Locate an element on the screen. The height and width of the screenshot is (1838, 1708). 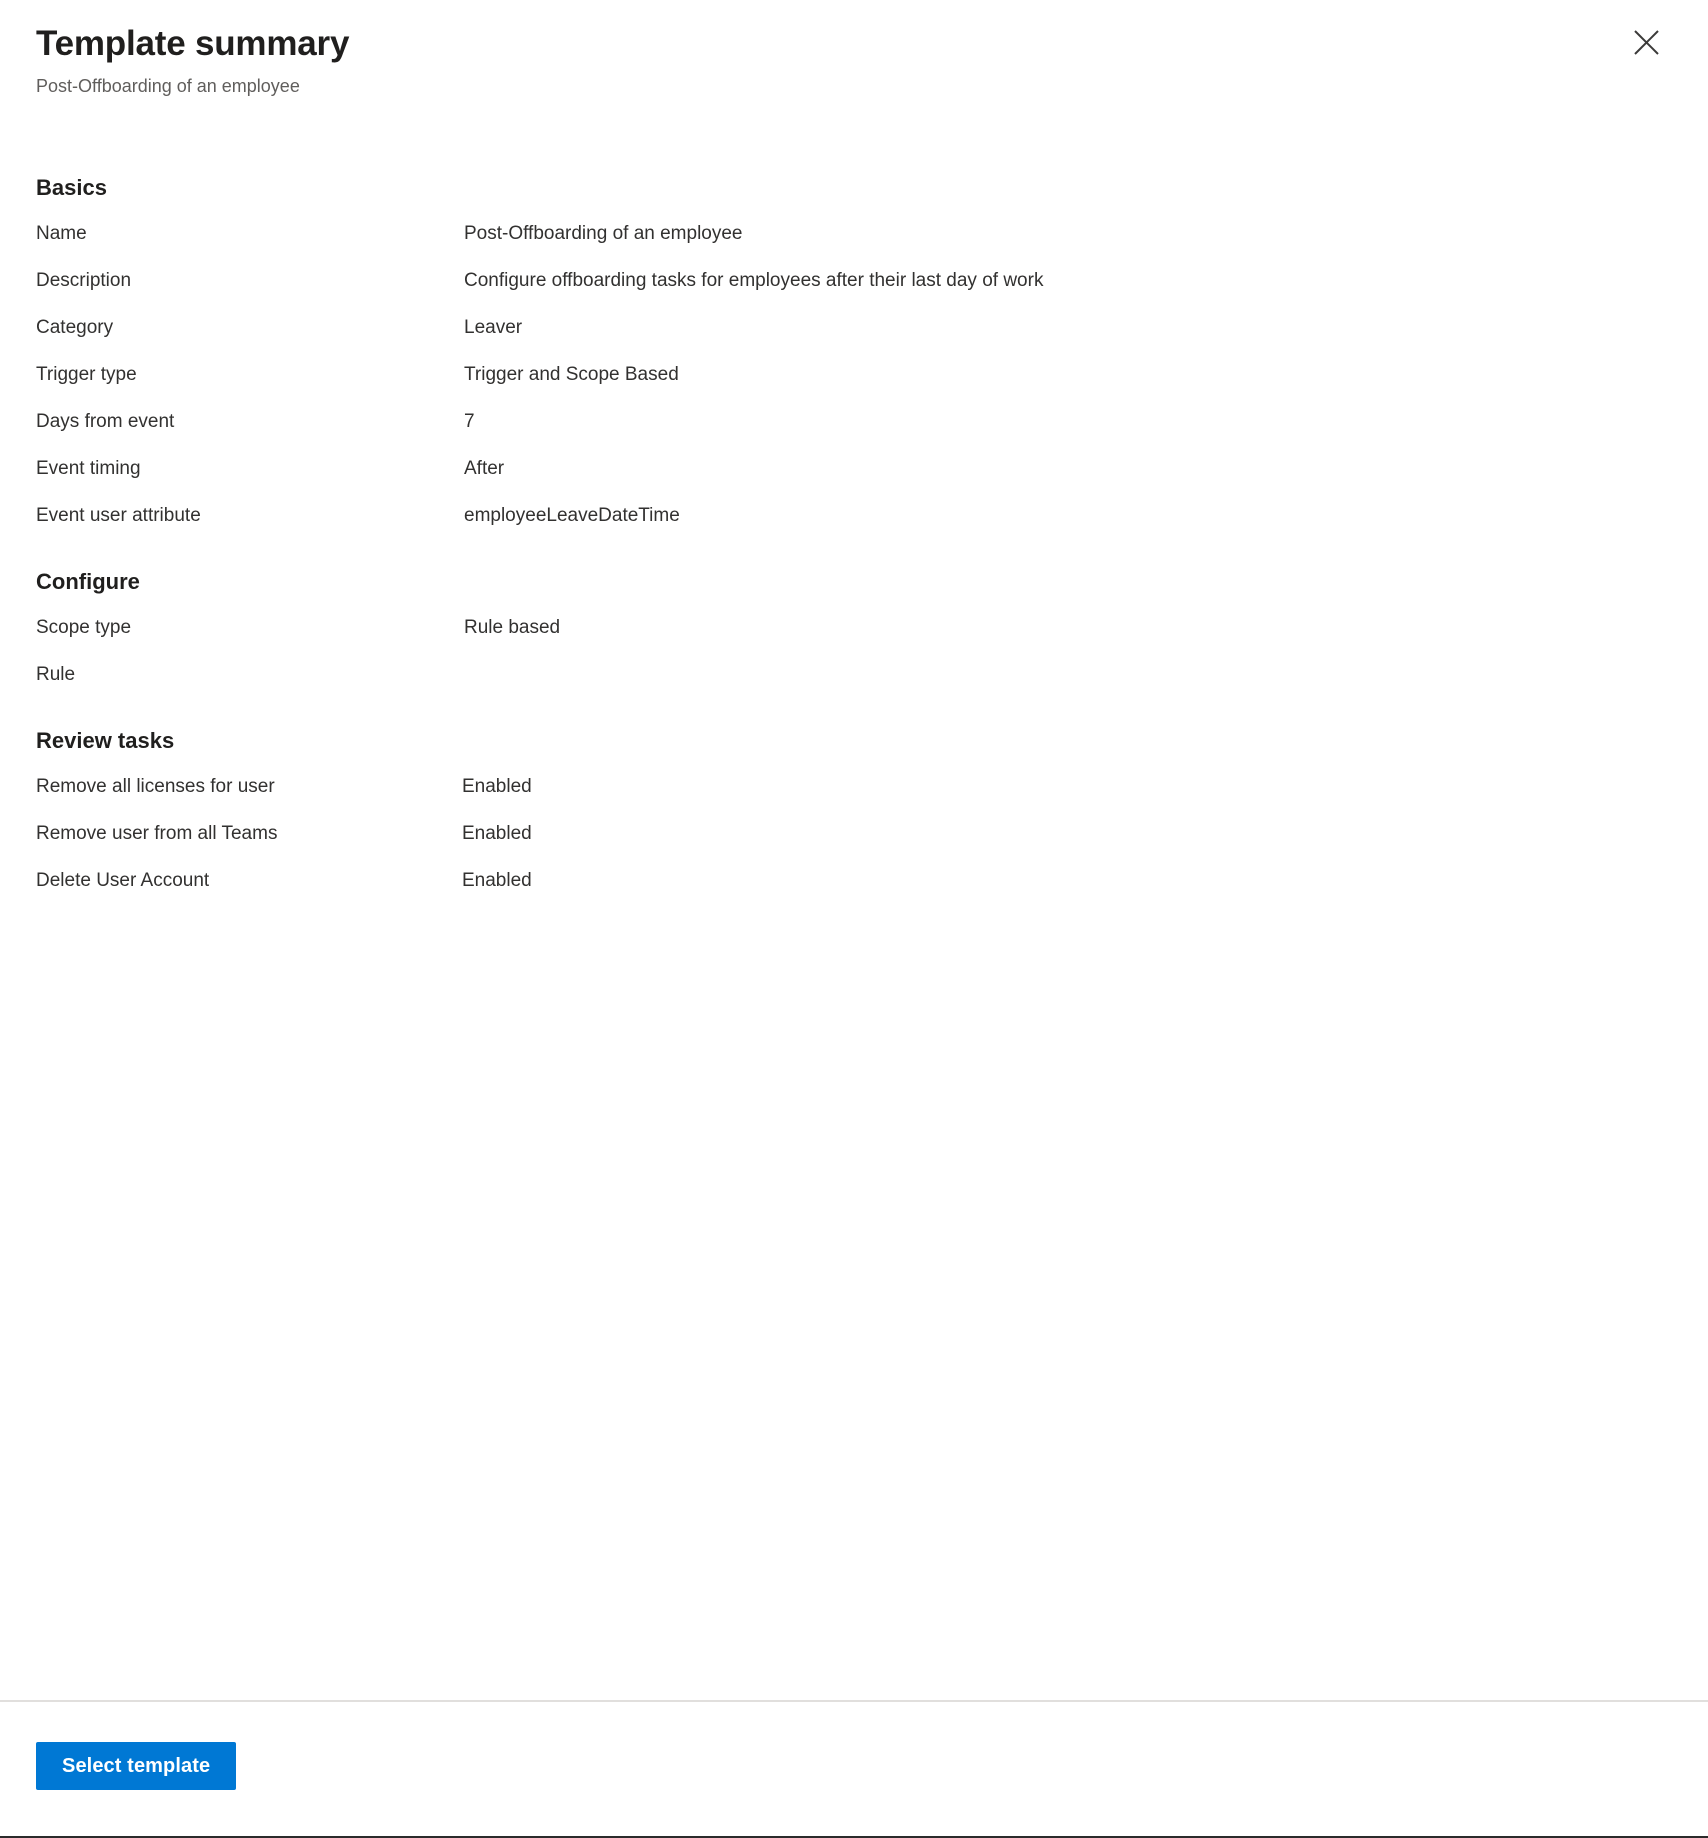
row-label: Scope type is located at coordinates (84, 627).